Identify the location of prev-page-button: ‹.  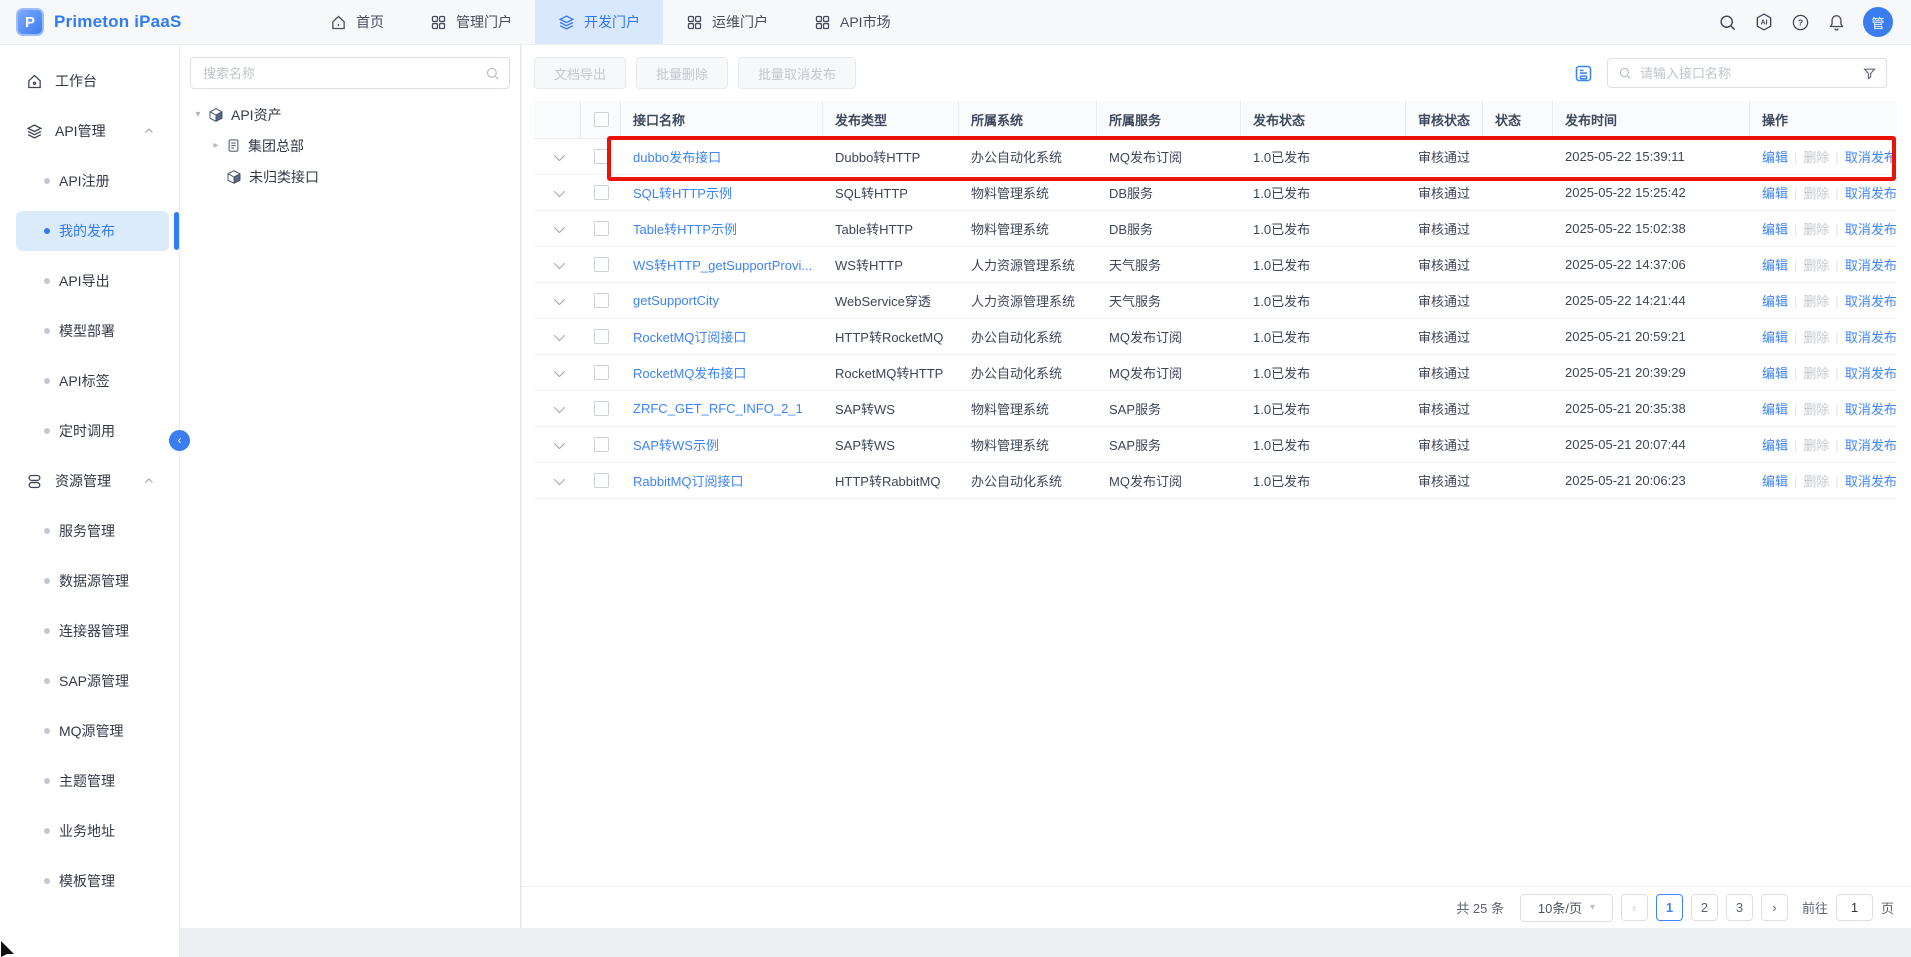
(1634, 907).